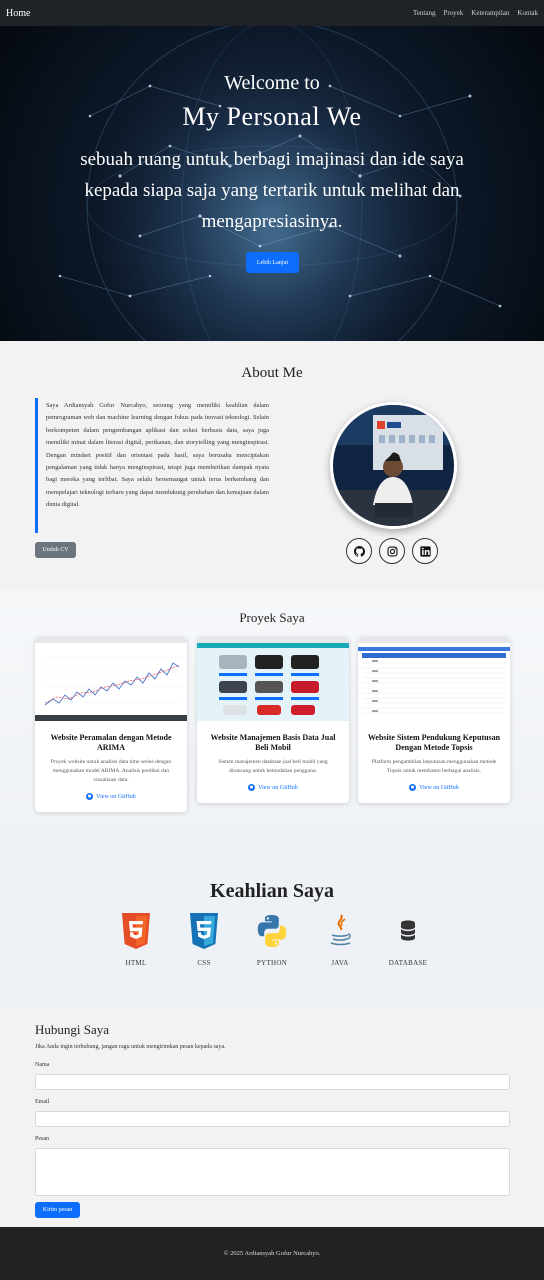 Image resolution: width=544 pixels, height=1280 pixels. What do you see at coordinates (272, 1082) in the screenshot?
I see `name-field` at bounding box center [272, 1082].